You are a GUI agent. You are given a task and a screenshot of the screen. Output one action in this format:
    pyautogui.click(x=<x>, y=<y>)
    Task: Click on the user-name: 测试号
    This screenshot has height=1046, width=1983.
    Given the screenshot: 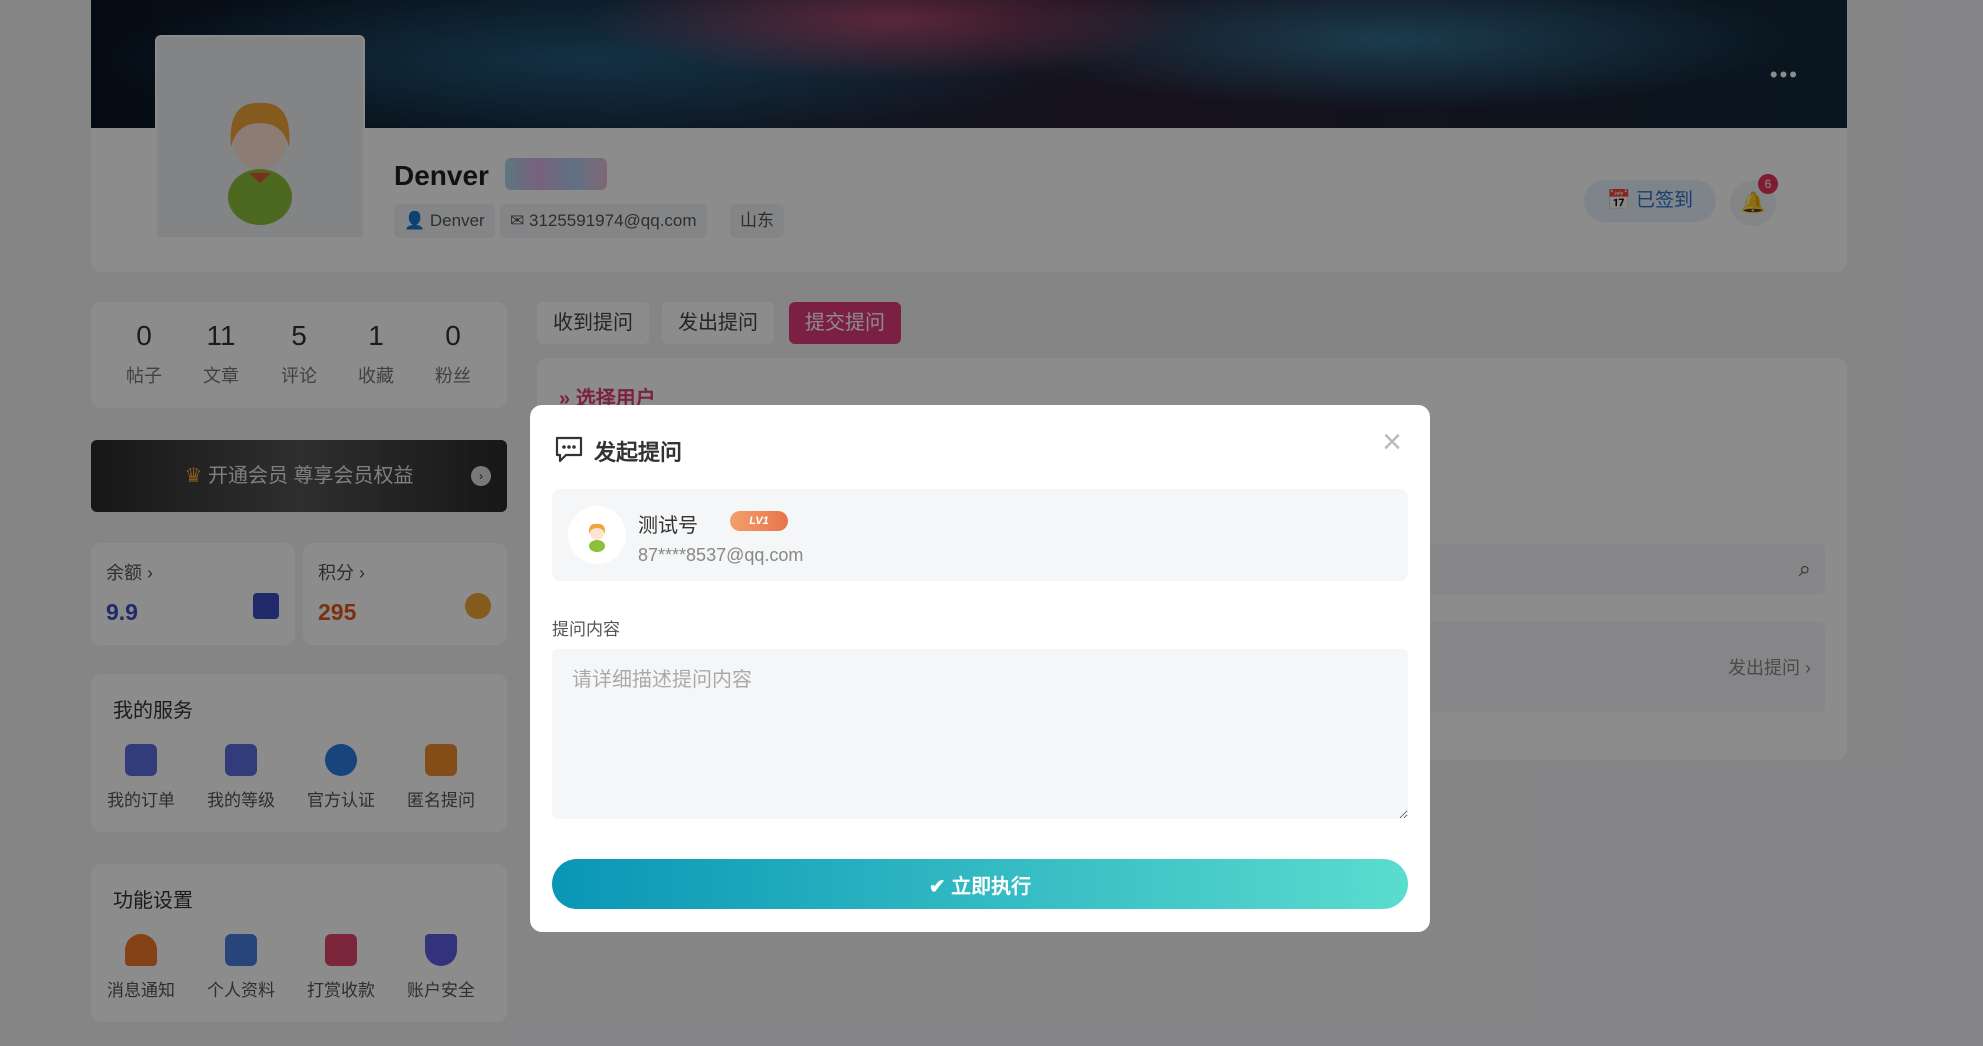 What is the action you would take?
    pyautogui.click(x=668, y=526)
    